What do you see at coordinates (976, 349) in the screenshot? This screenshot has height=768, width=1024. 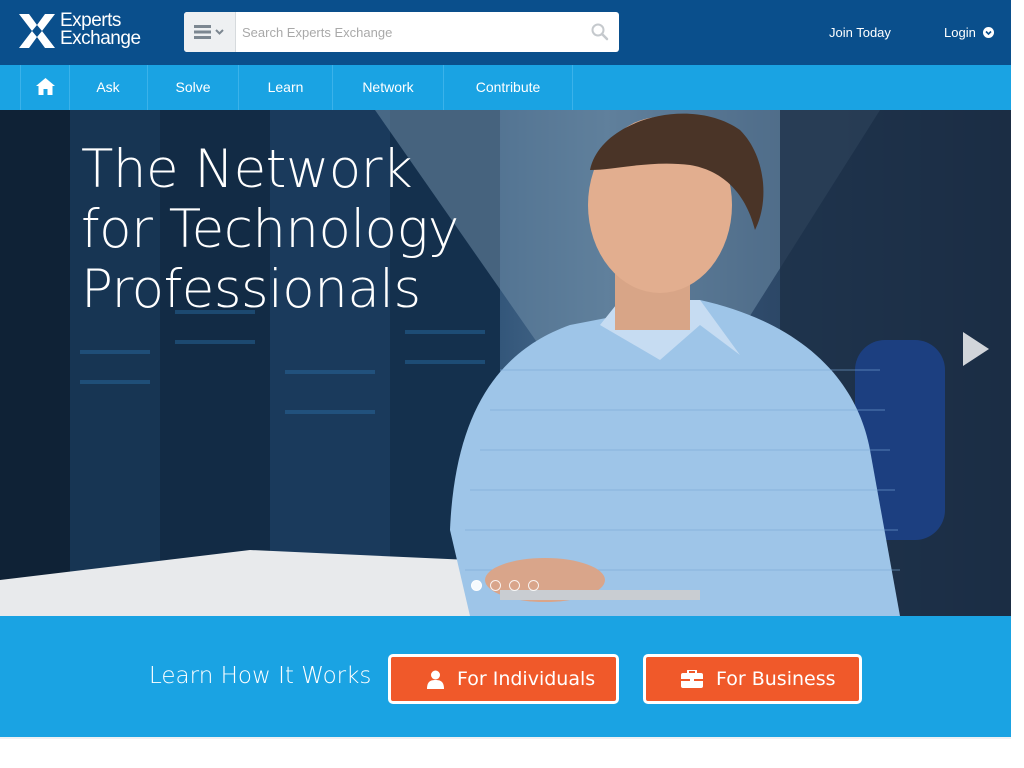 I see `next-slide-icon` at bounding box center [976, 349].